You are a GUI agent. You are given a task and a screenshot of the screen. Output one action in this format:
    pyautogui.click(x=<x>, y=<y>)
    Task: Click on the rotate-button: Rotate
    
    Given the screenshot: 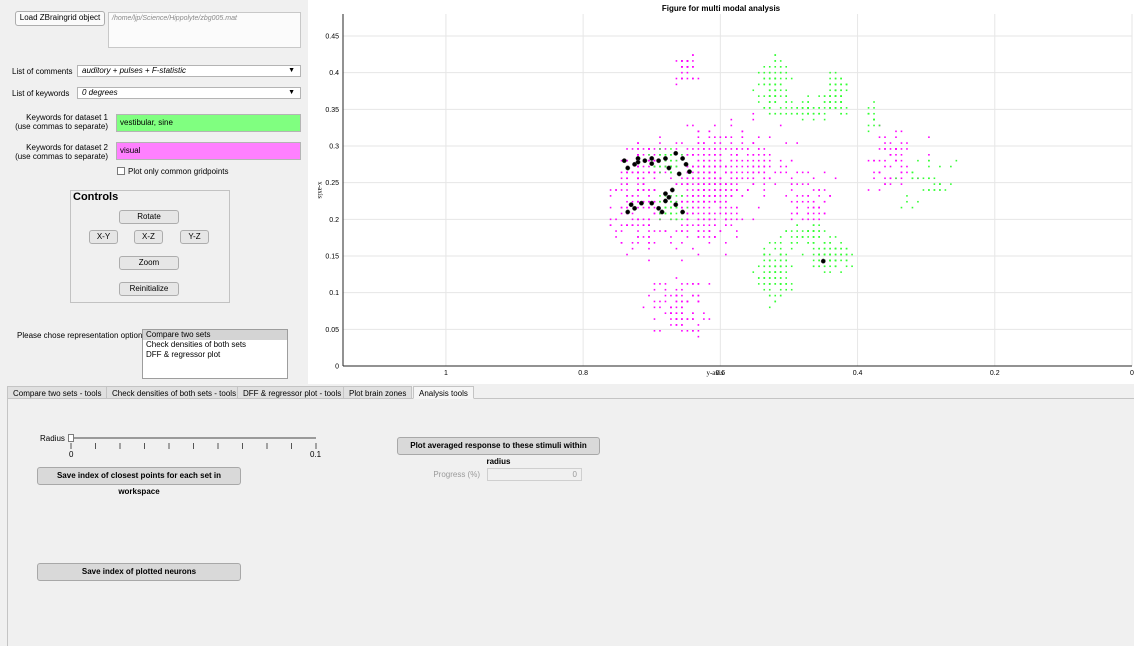 What is the action you would take?
    pyautogui.click(x=149, y=217)
    